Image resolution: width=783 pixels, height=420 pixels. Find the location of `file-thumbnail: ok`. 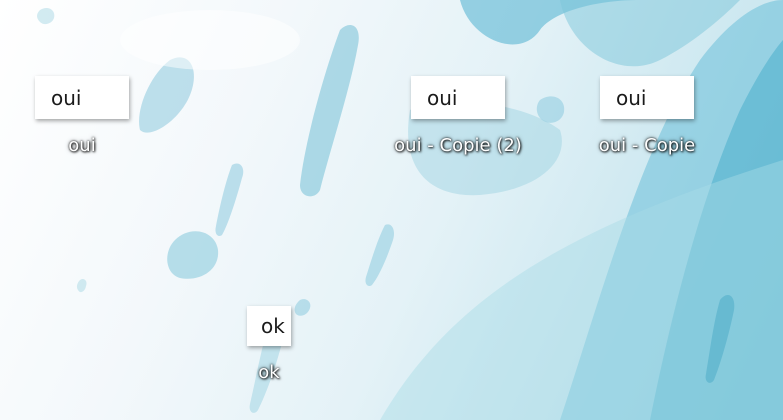

file-thumbnail: ok is located at coordinates (269, 326).